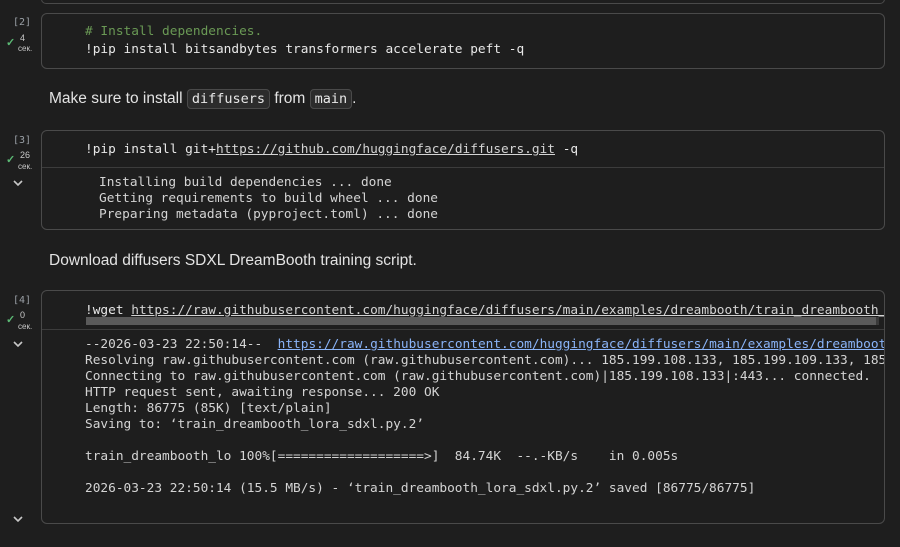 Image resolution: width=900 pixels, height=547 pixels. Describe the element at coordinates (150, 149) in the screenshot. I see `code-text: !pip install git+` at that location.